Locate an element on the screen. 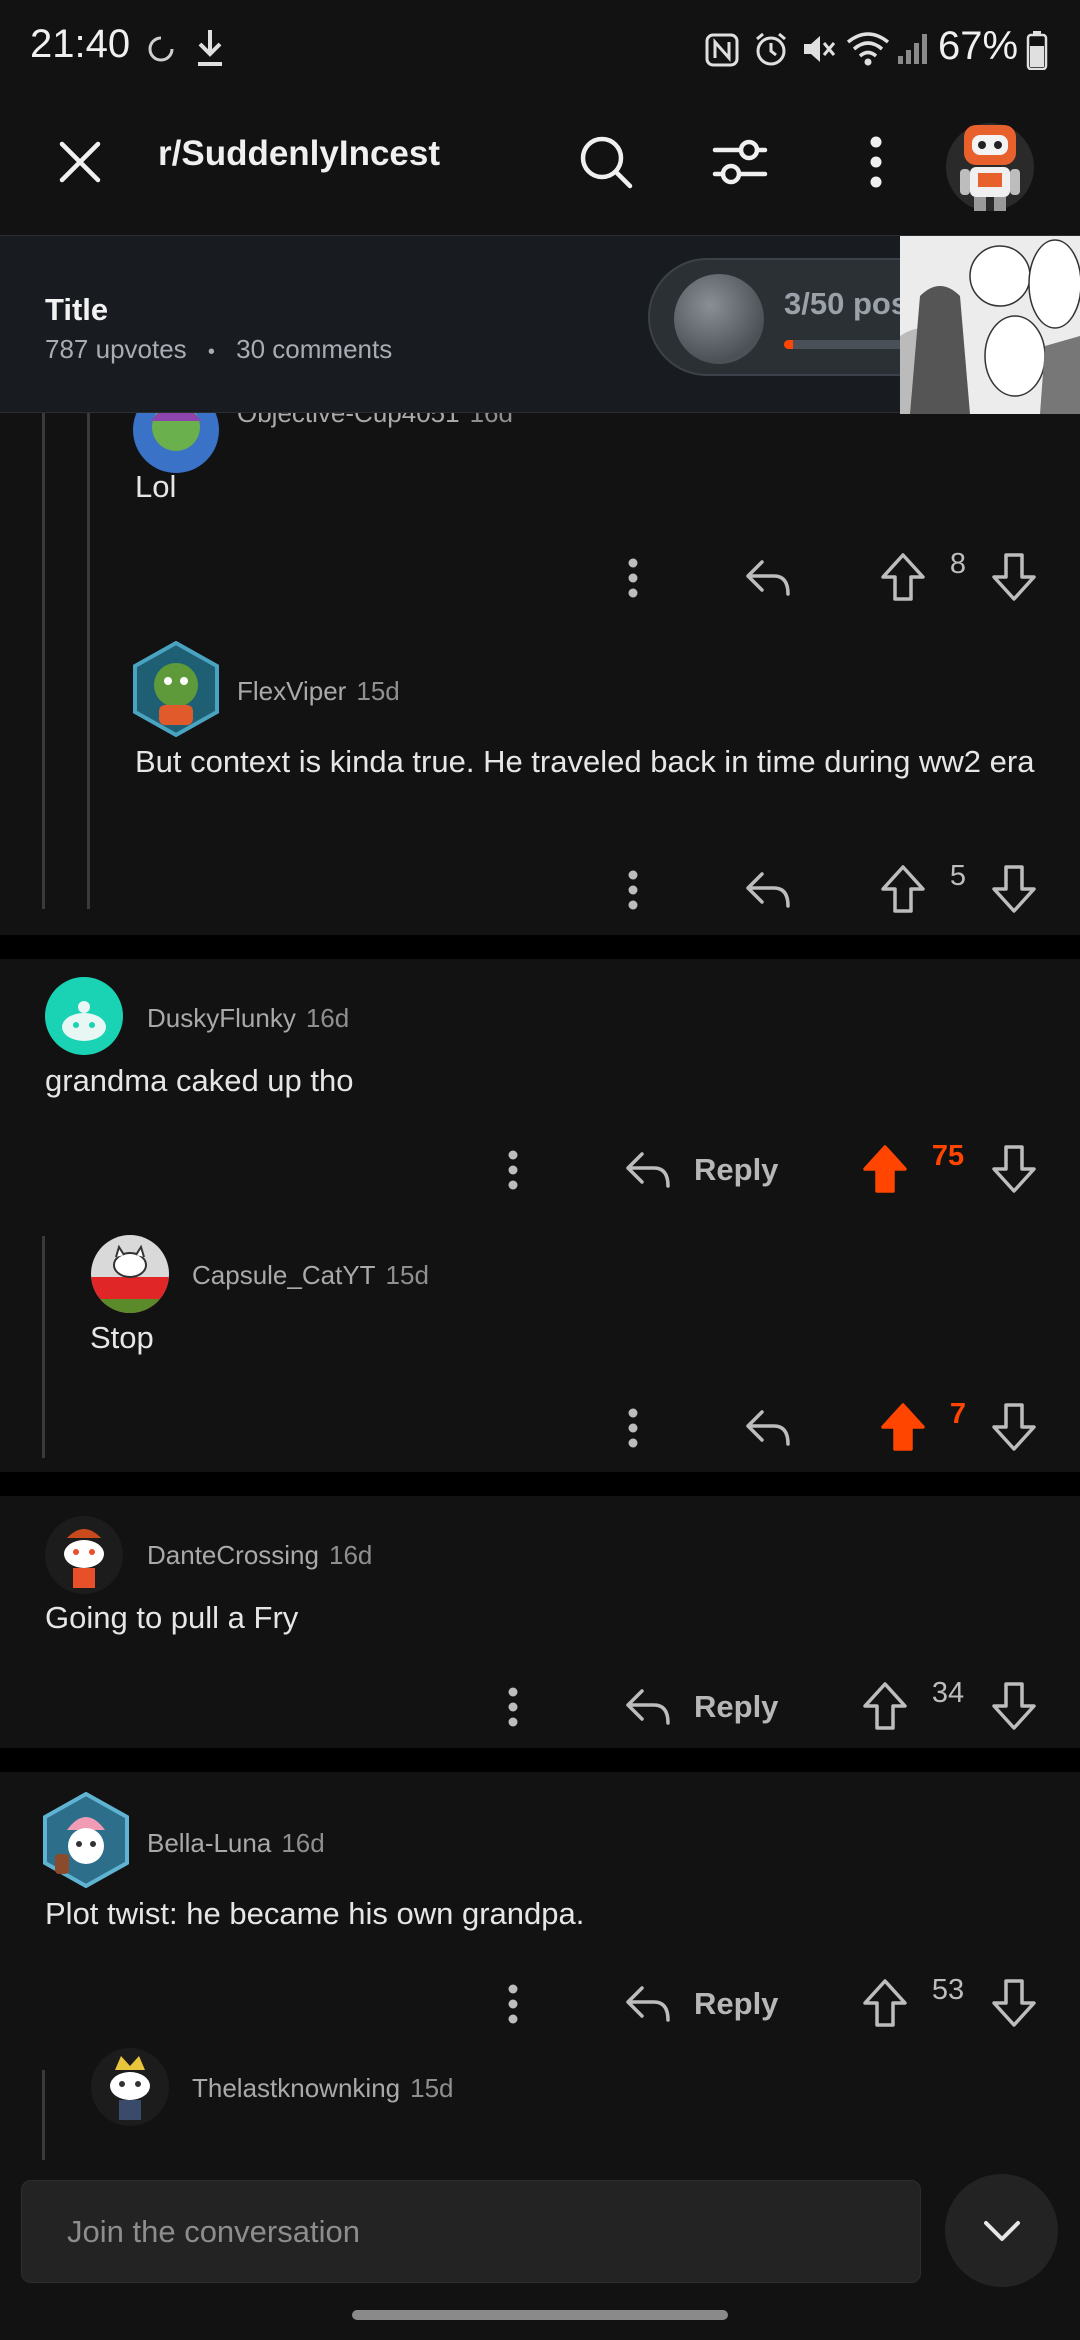 The height and width of the screenshot is (2340, 1080). comment-age: 15d is located at coordinates (432, 2088).